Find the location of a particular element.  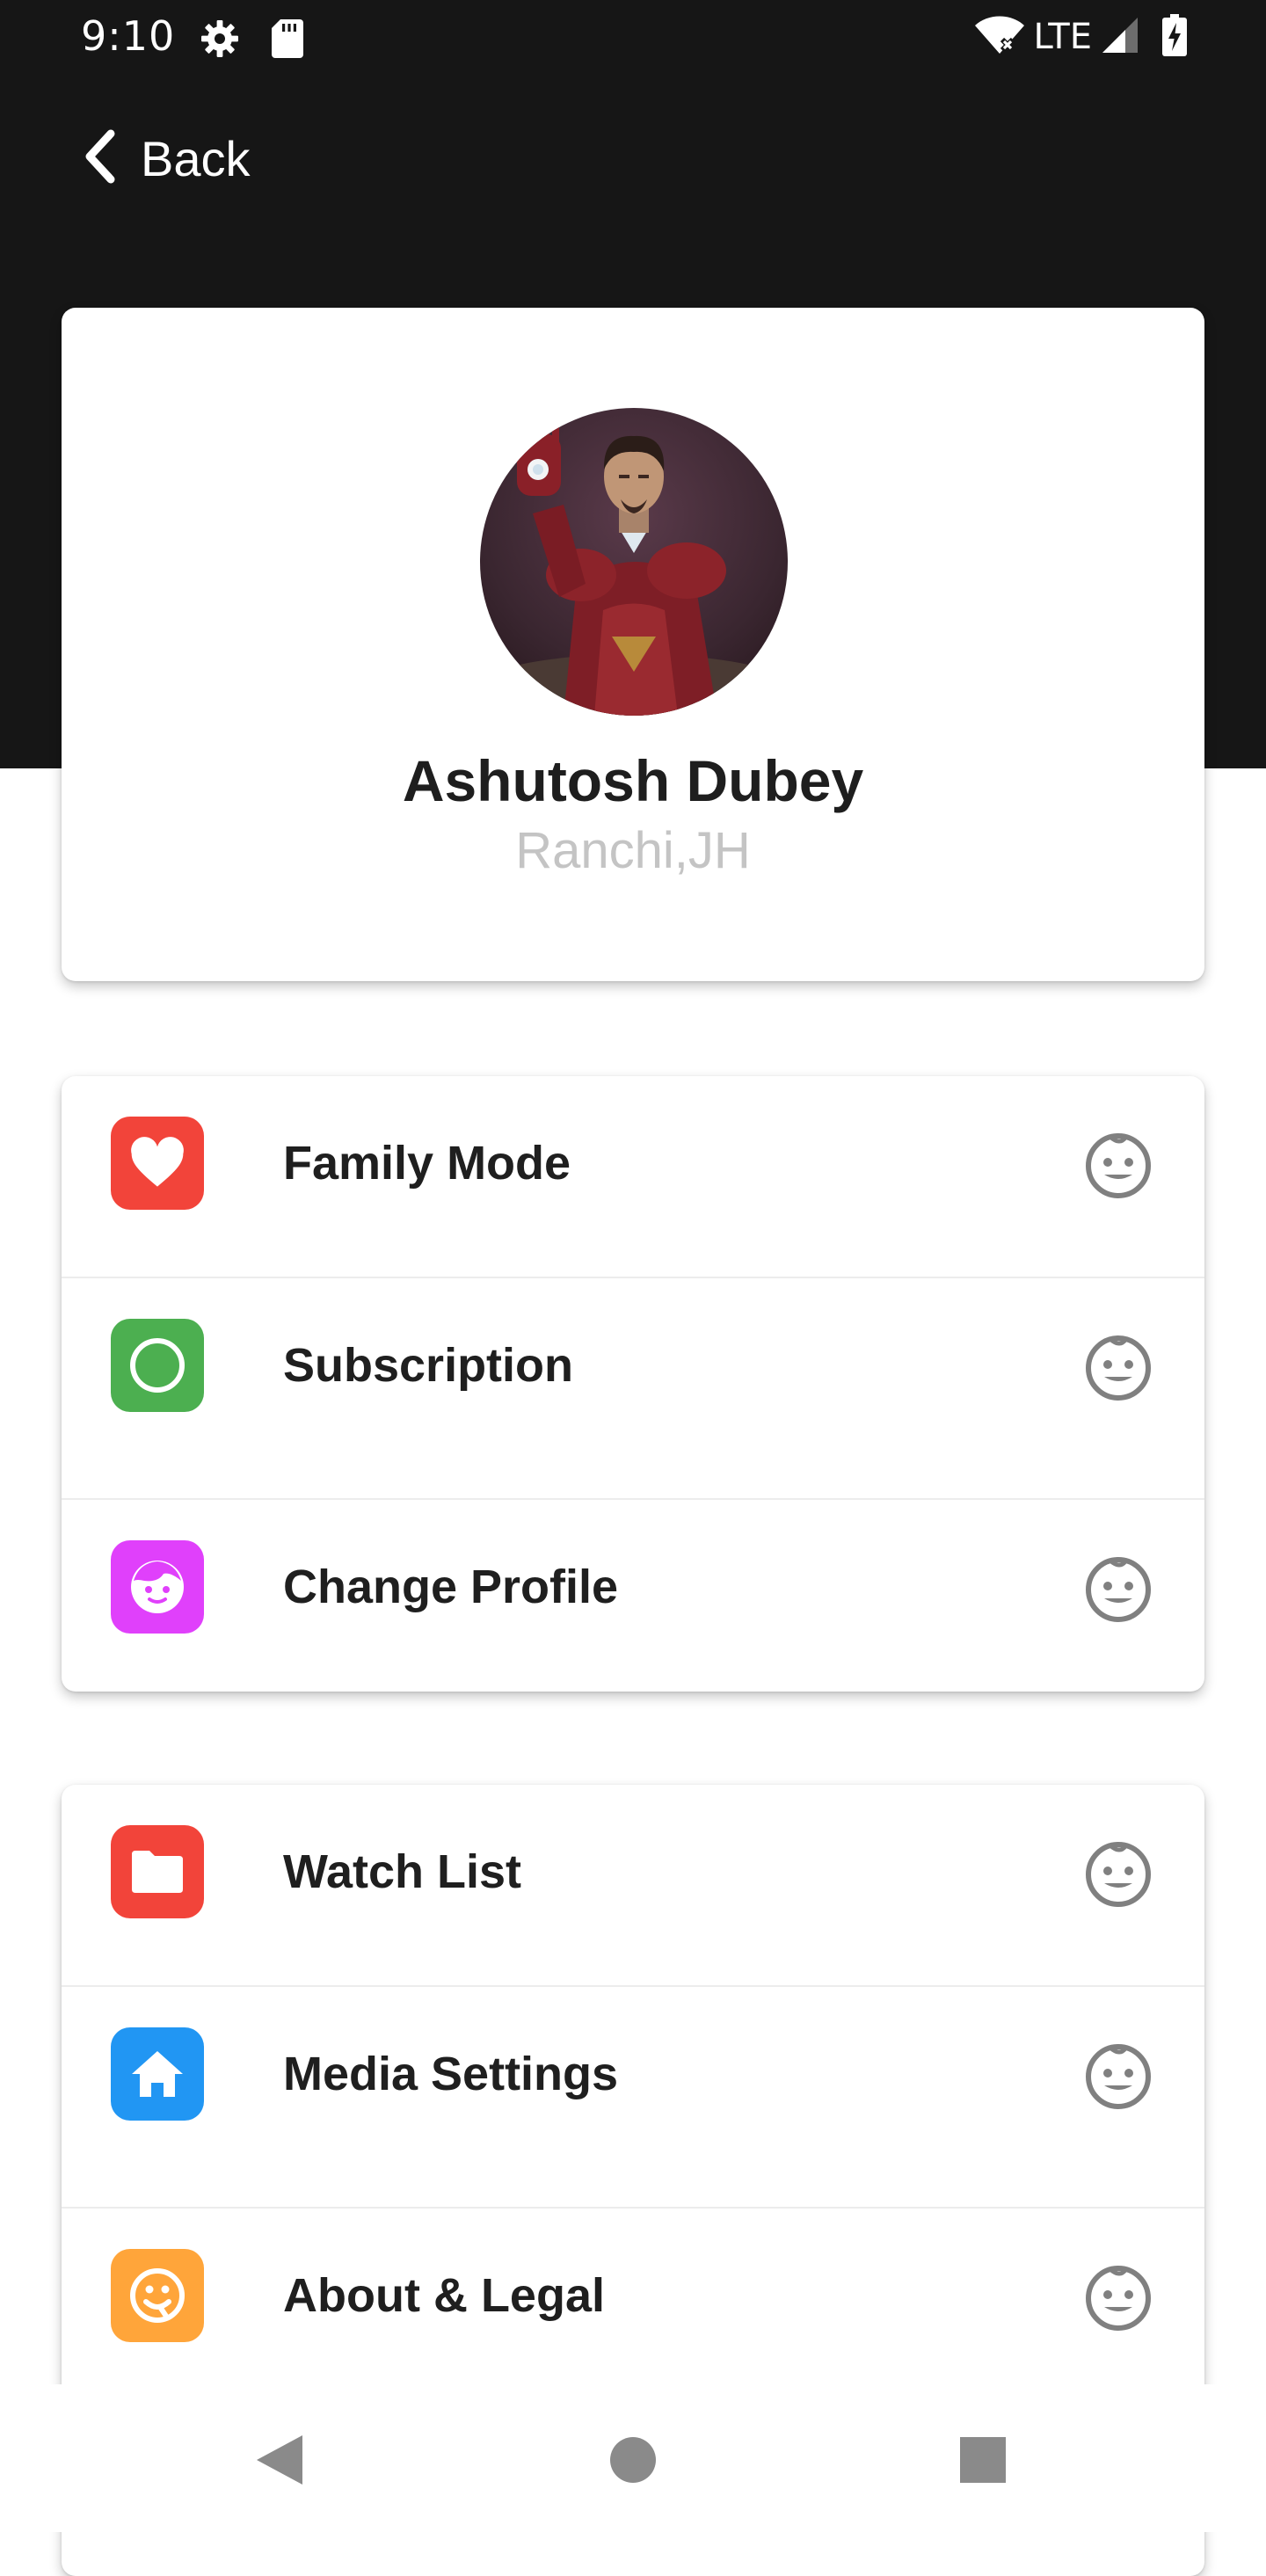

settings-icon is located at coordinates (220, 41).